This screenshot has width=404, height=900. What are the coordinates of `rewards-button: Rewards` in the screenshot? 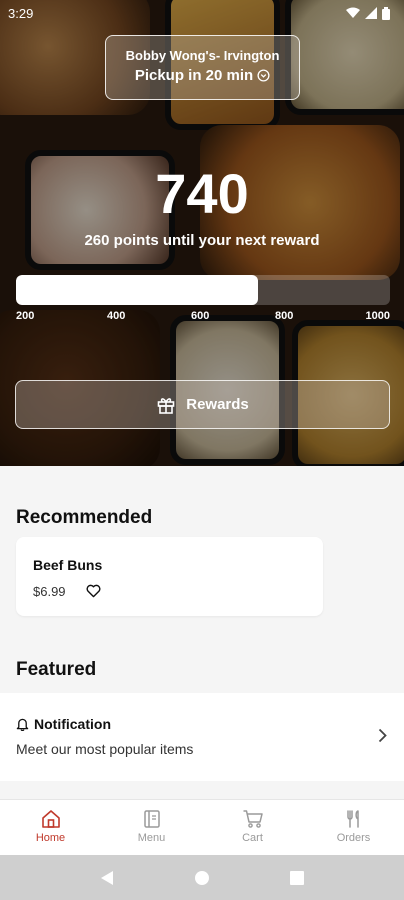 It's located at (202, 404).